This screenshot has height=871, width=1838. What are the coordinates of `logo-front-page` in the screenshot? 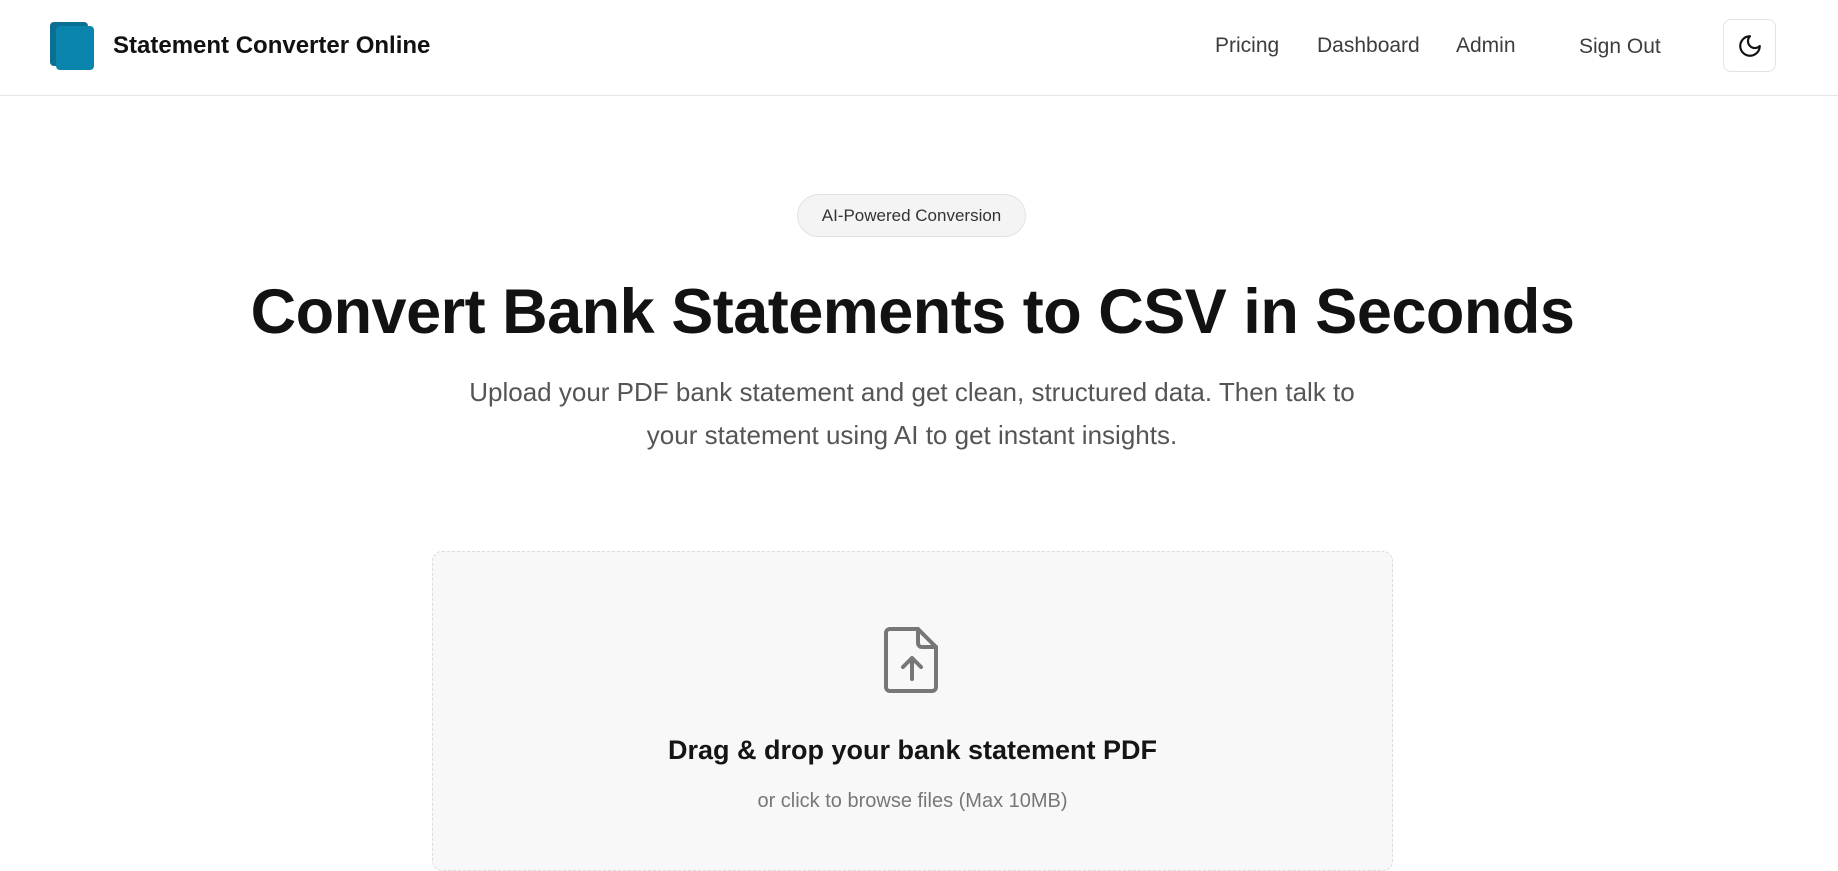 It's located at (75, 48).